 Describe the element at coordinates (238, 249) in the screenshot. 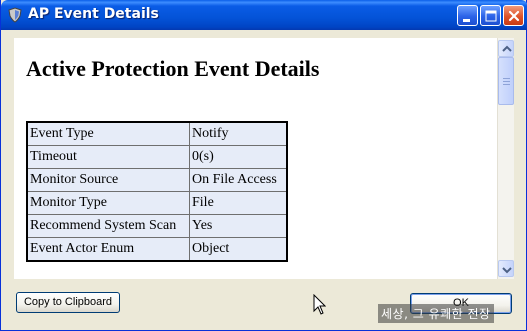

I see `row-value: Object` at that location.